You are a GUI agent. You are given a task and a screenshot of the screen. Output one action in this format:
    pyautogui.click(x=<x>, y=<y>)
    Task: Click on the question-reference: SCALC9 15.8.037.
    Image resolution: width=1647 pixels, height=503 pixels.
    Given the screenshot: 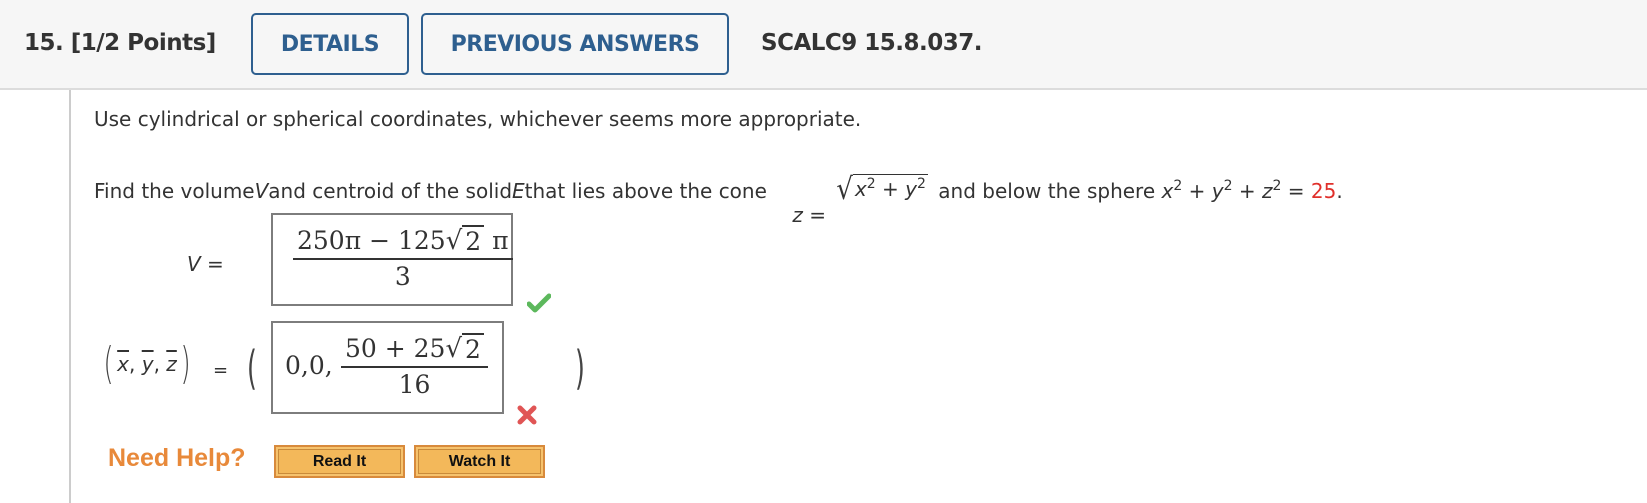 What is the action you would take?
    pyautogui.click(x=872, y=43)
    